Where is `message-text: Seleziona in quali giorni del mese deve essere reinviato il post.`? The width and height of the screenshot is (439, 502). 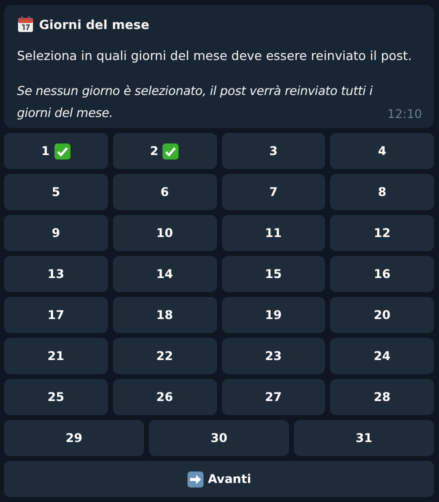
message-text: Seleziona in quali giorni del mese deve essere reinviato il post. is located at coordinates (215, 56).